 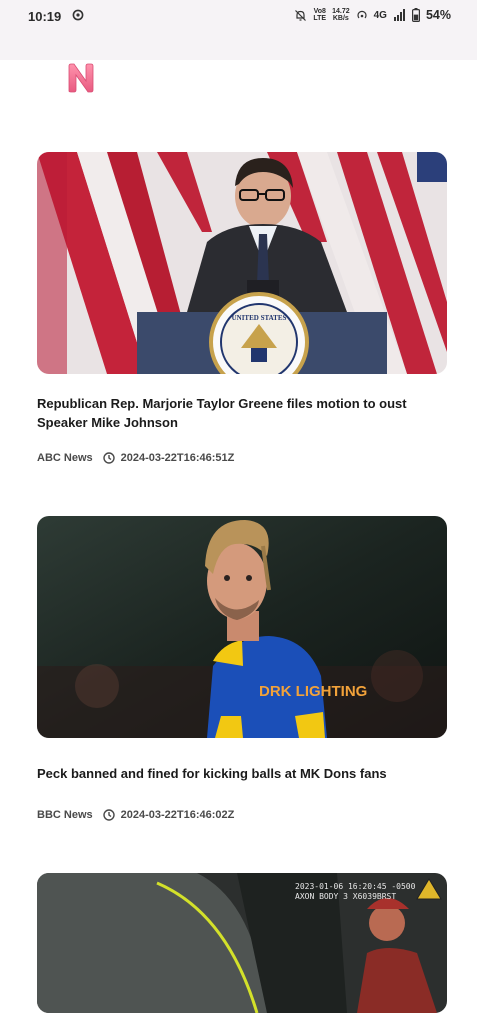 What do you see at coordinates (81, 78) in the screenshot?
I see `app-logo-icon: N` at bounding box center [81, 78].